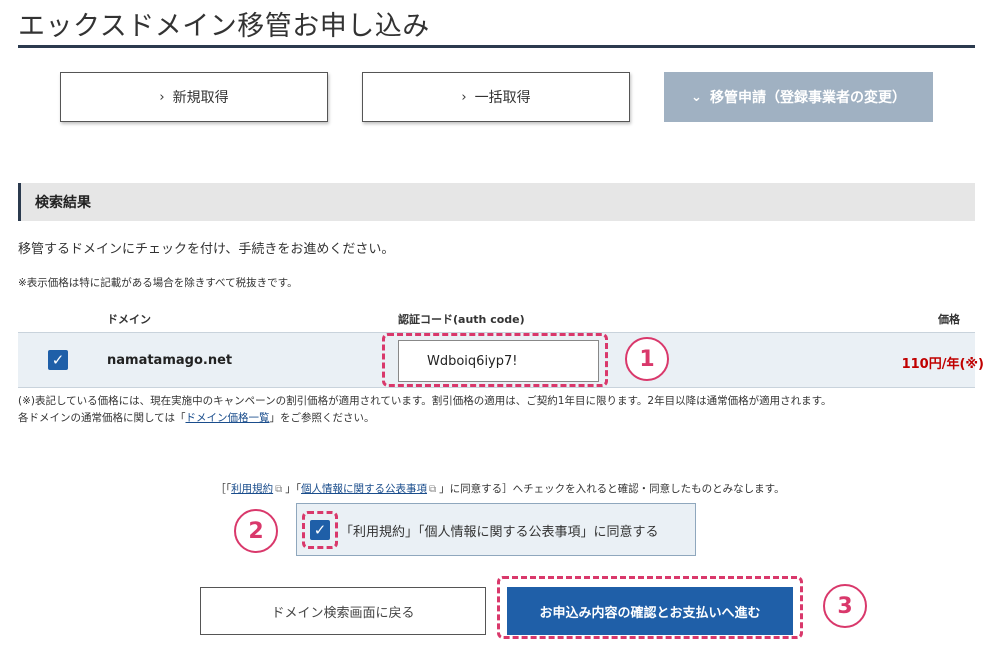 This screenshot has height=646, width=1000. I want to click on proceed-to-payment-button: お申込み内容の確認とお支払いへ進む, so click(650, 611).